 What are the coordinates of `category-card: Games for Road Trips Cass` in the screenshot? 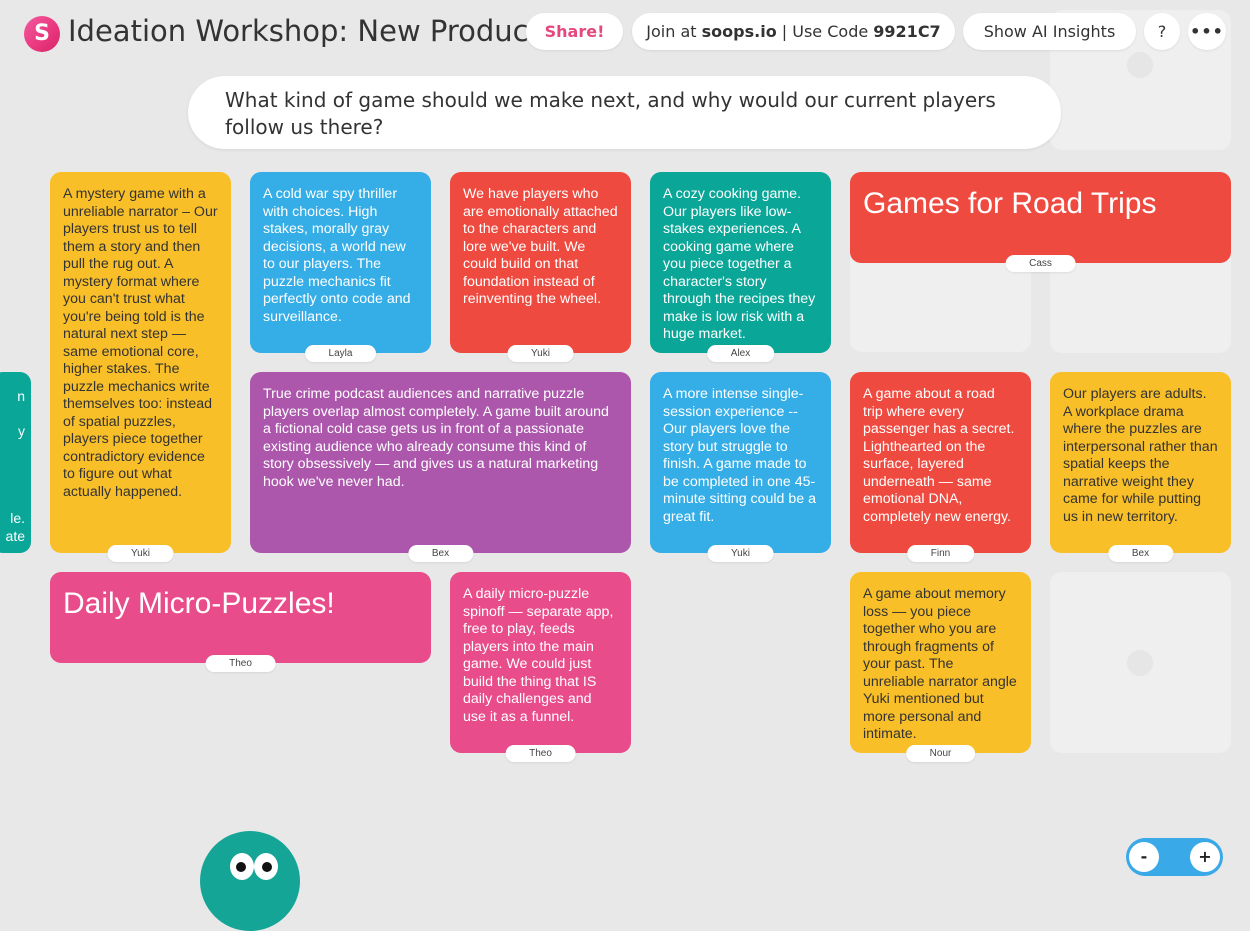 It's located at (1040, 222).